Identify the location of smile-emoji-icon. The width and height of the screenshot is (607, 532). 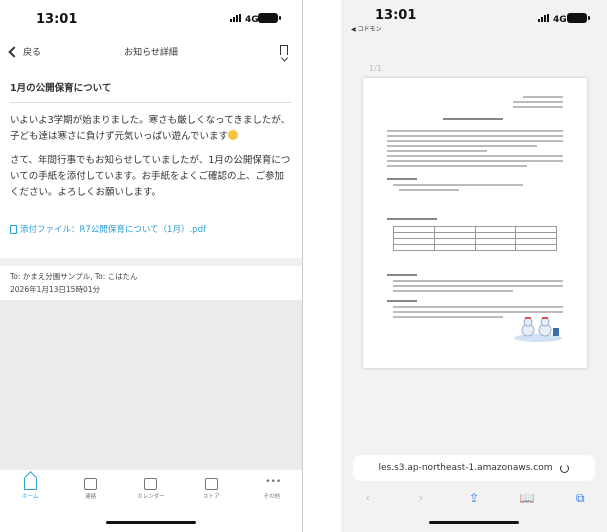
(233, 135).